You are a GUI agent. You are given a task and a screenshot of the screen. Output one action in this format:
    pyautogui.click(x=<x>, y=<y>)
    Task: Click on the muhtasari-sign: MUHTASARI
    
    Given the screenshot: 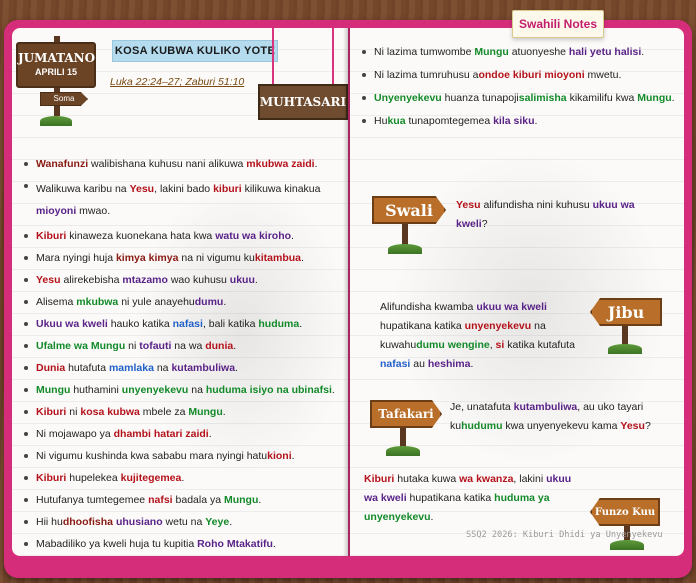 What is the action you would take?
    pyautogui.click(x=303, y=88)
    